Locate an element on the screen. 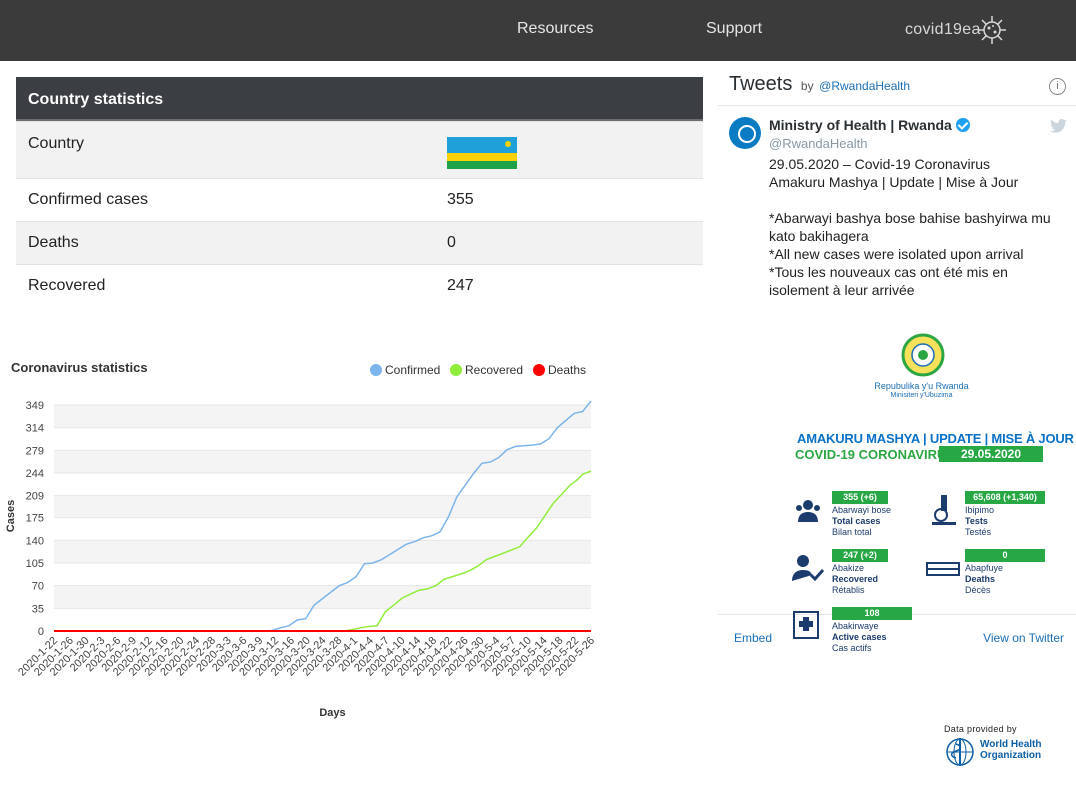 The height and width of the screenshot is (786, 1076). who-name-line: World Health is located at coordinates (1011, 744).